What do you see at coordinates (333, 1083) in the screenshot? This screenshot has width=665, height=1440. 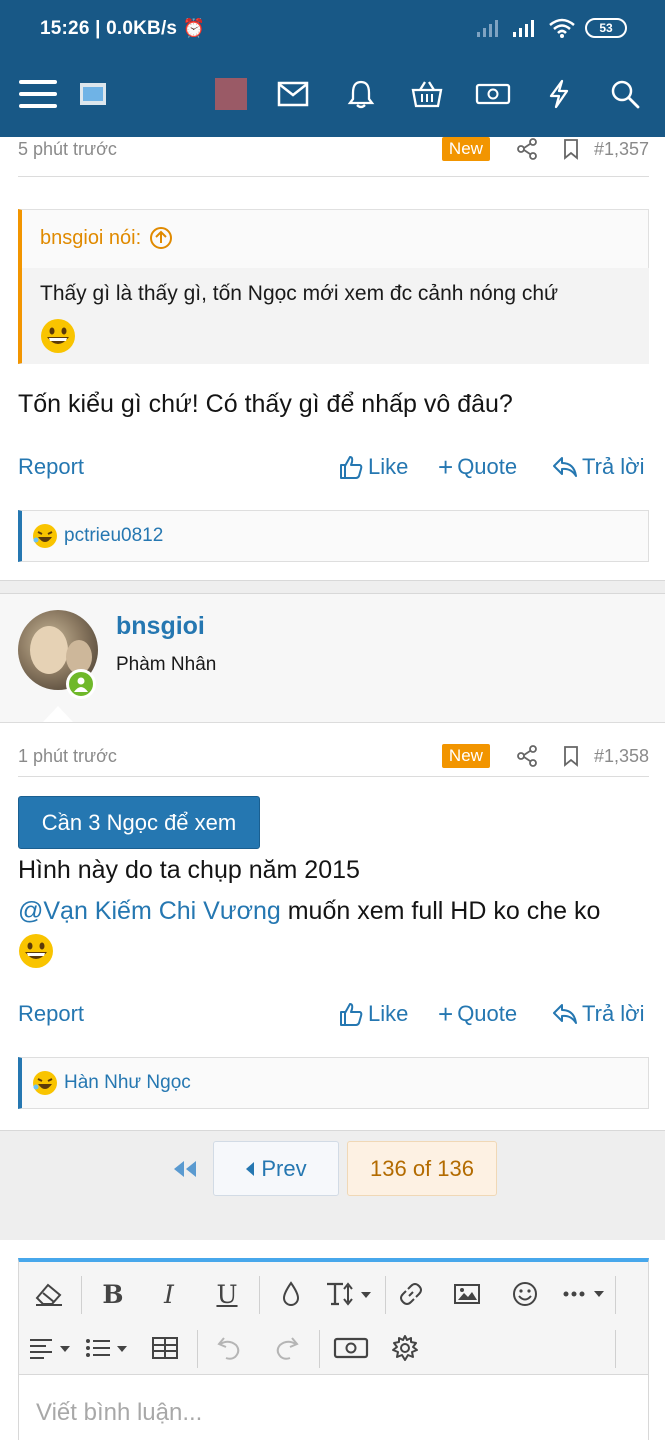 I see `reaction-bar: Hàn Như Ngọc` at bounding box center [333, 1083].